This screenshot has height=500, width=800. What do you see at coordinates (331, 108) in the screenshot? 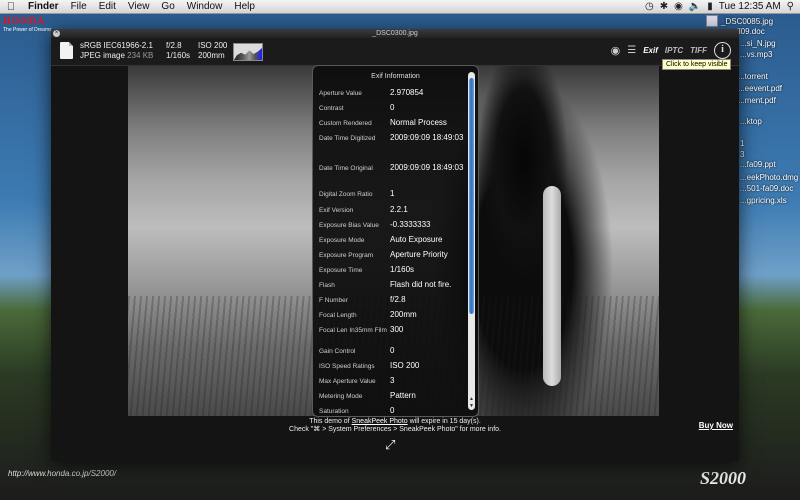
I see `exif-key: Contrast` at bounding box center [331, 108].